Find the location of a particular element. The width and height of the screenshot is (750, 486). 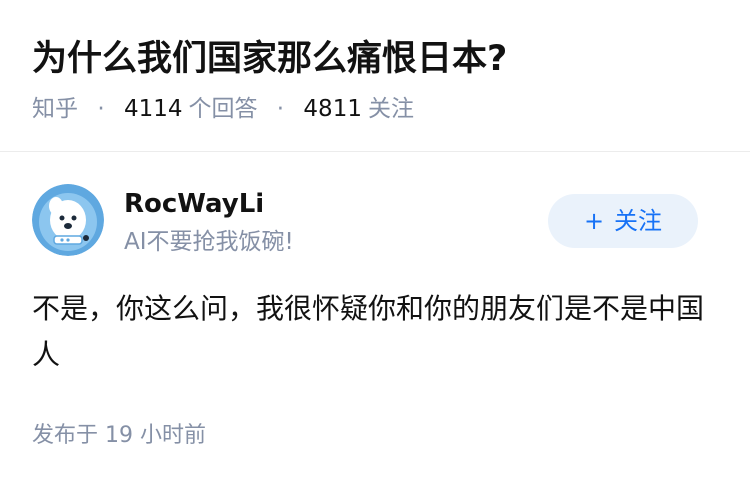

answer-count: 4114 is located at coordinates (153, 109).